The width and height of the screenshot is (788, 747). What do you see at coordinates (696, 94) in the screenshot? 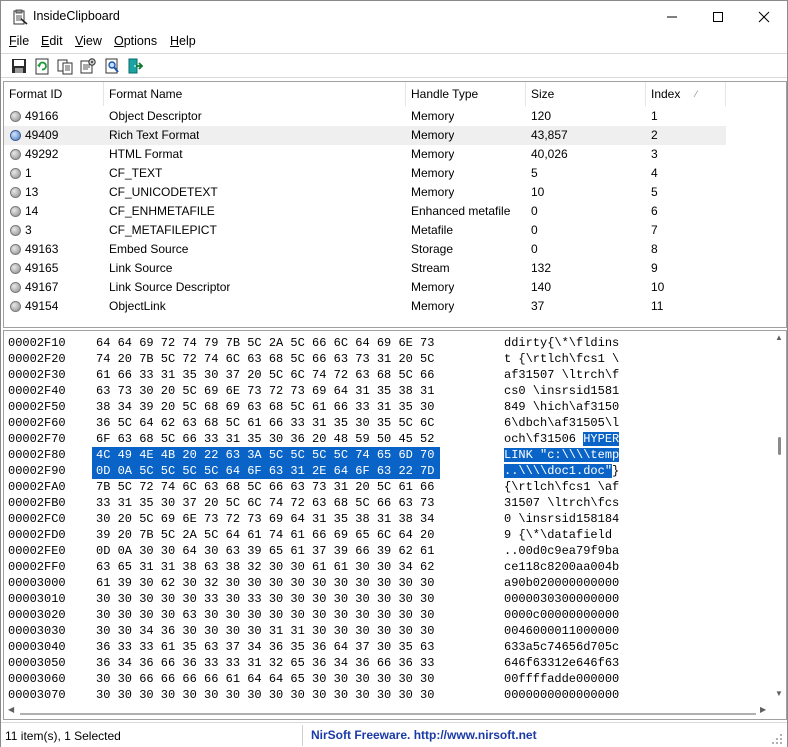
I see `sort-ascending-icon: ⁄` at bounding box center [696, 94].